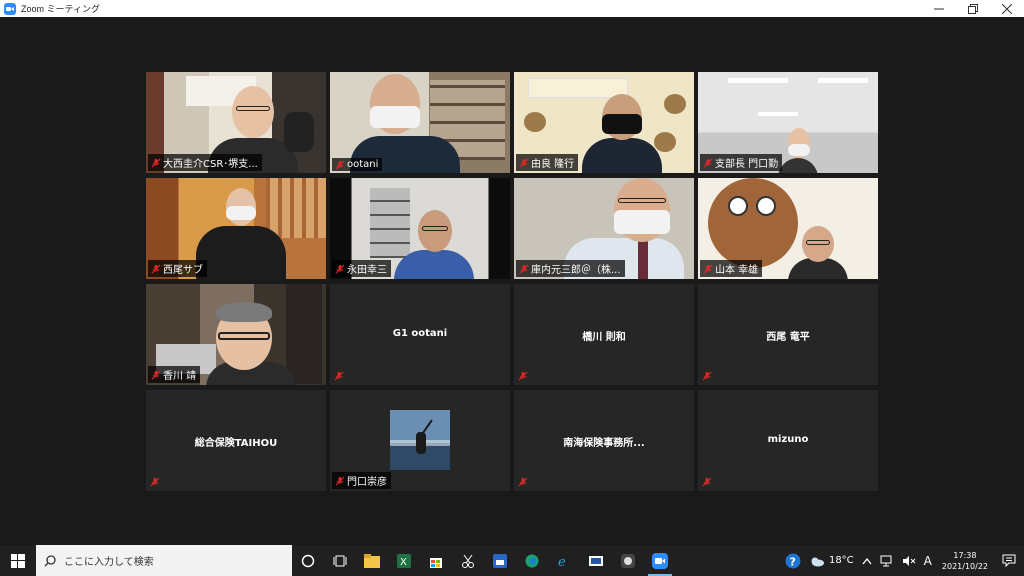  I want to click on action-center-button, so click(1009, 560).